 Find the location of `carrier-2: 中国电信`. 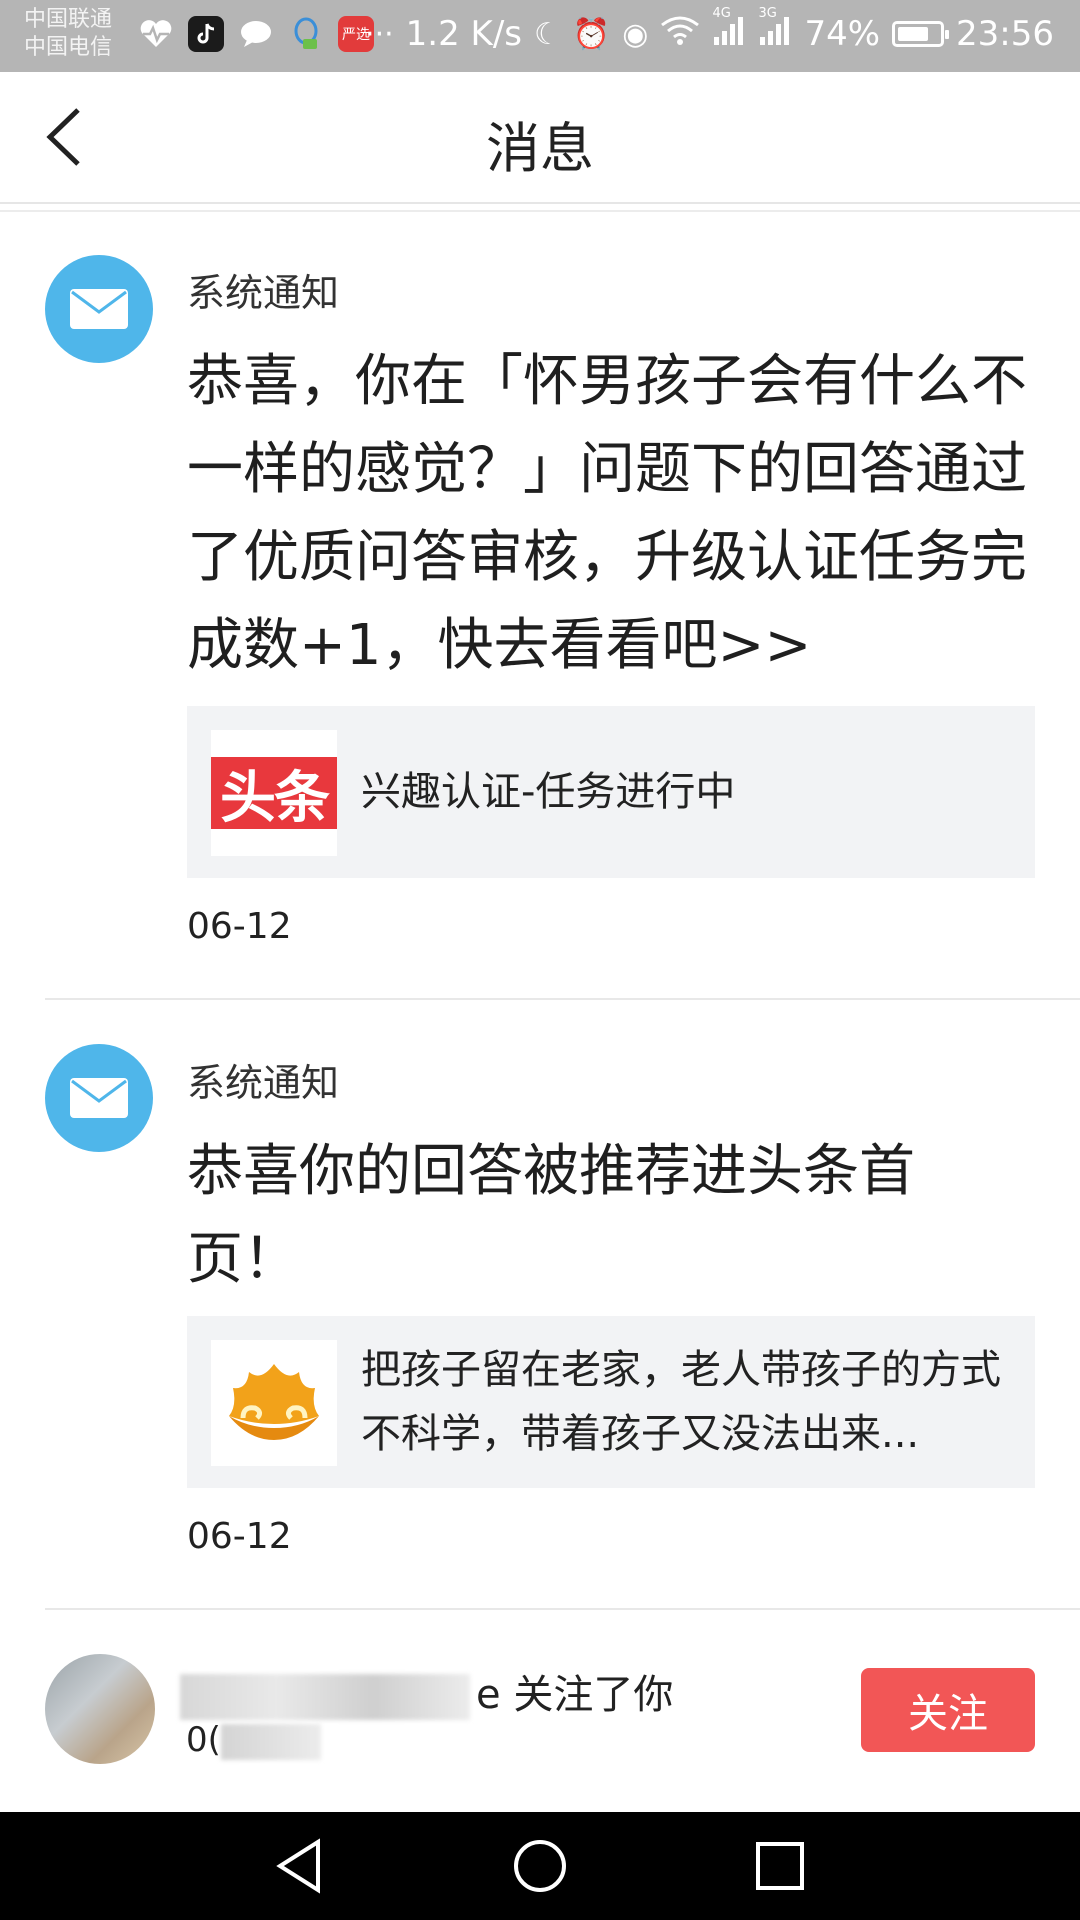

carrier-2: 中国电信 is located at coordinates (68, 47).